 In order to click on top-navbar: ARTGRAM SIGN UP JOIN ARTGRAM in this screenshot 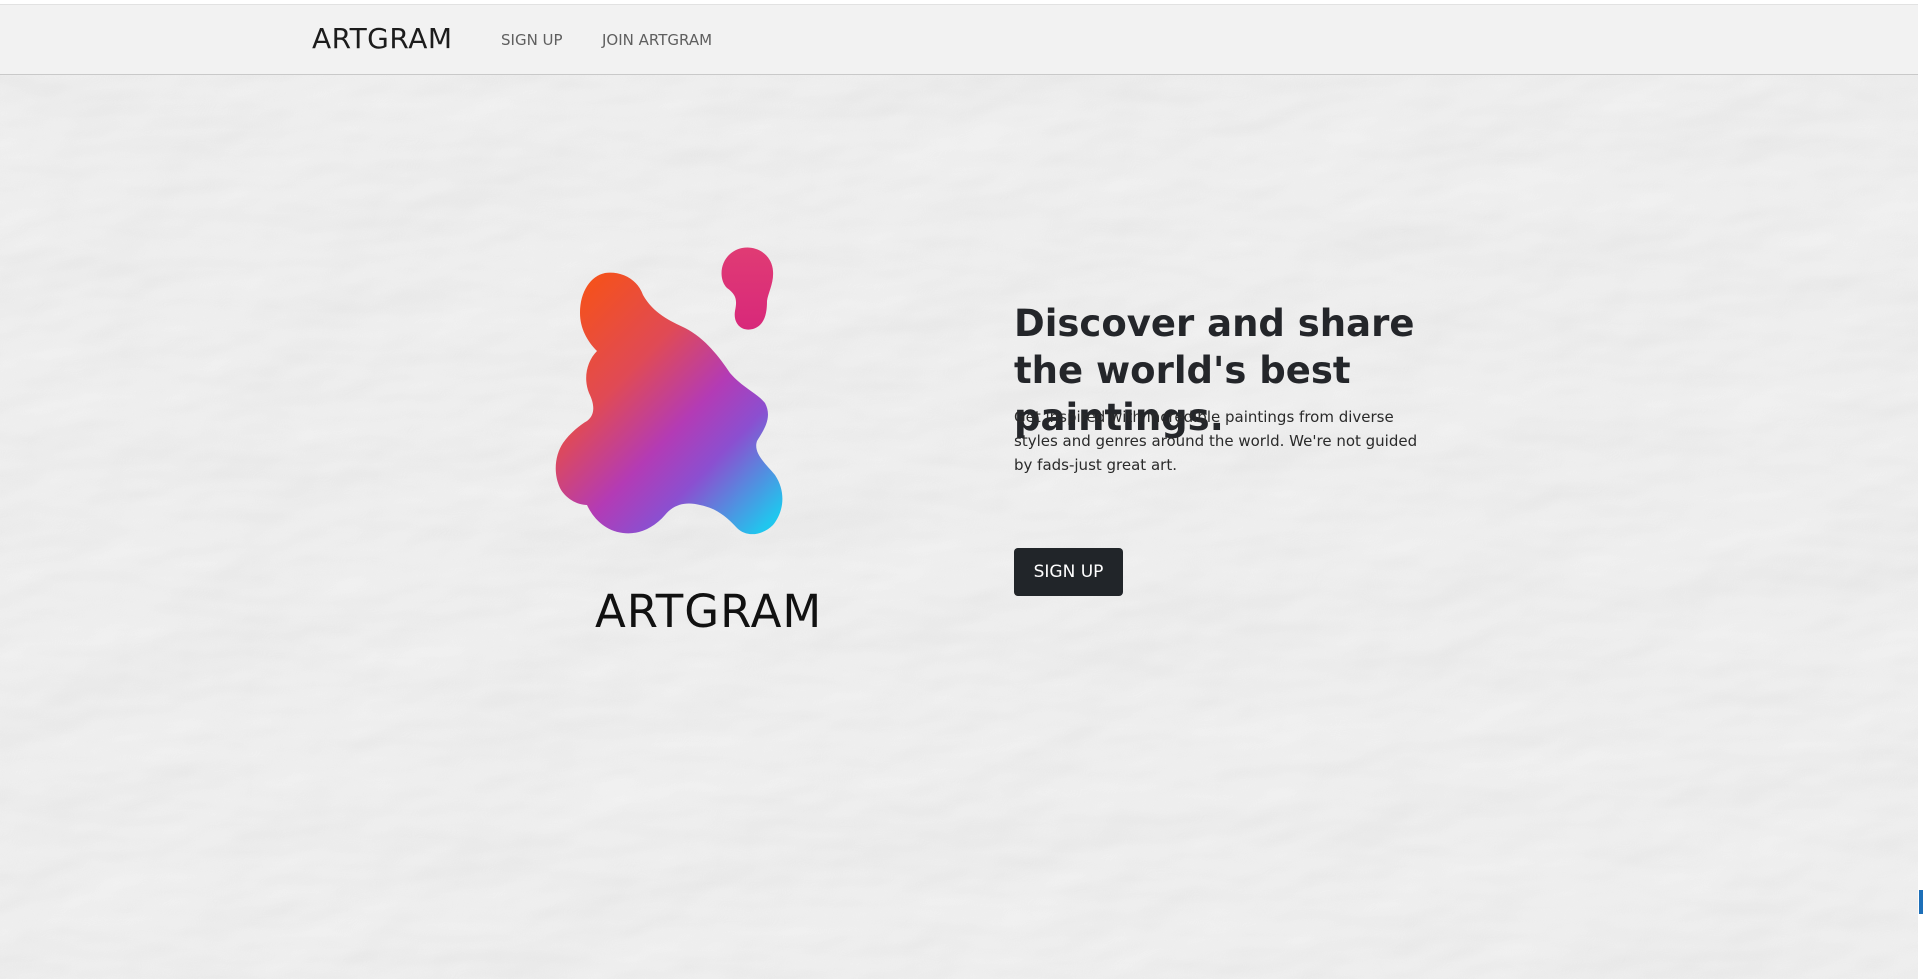, I will do `click(959, 39)`.